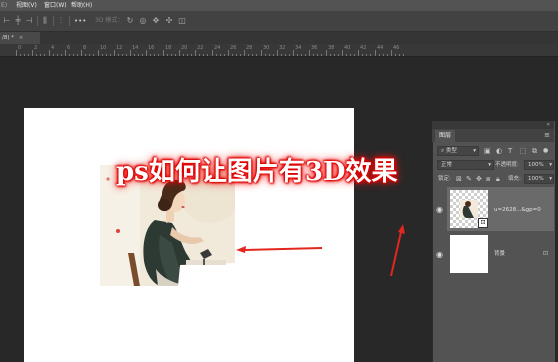  Describe the element at coordinates (517, 210) in the screenshot. I see `layer-name: u=2628...&gp=0` at that location.